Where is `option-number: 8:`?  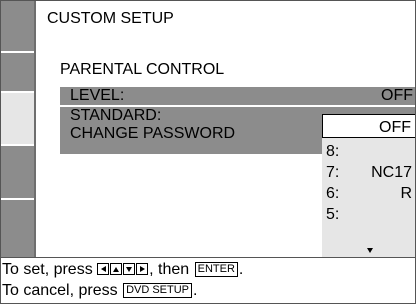 option-number: 8: is located at coordinates (333, 151).